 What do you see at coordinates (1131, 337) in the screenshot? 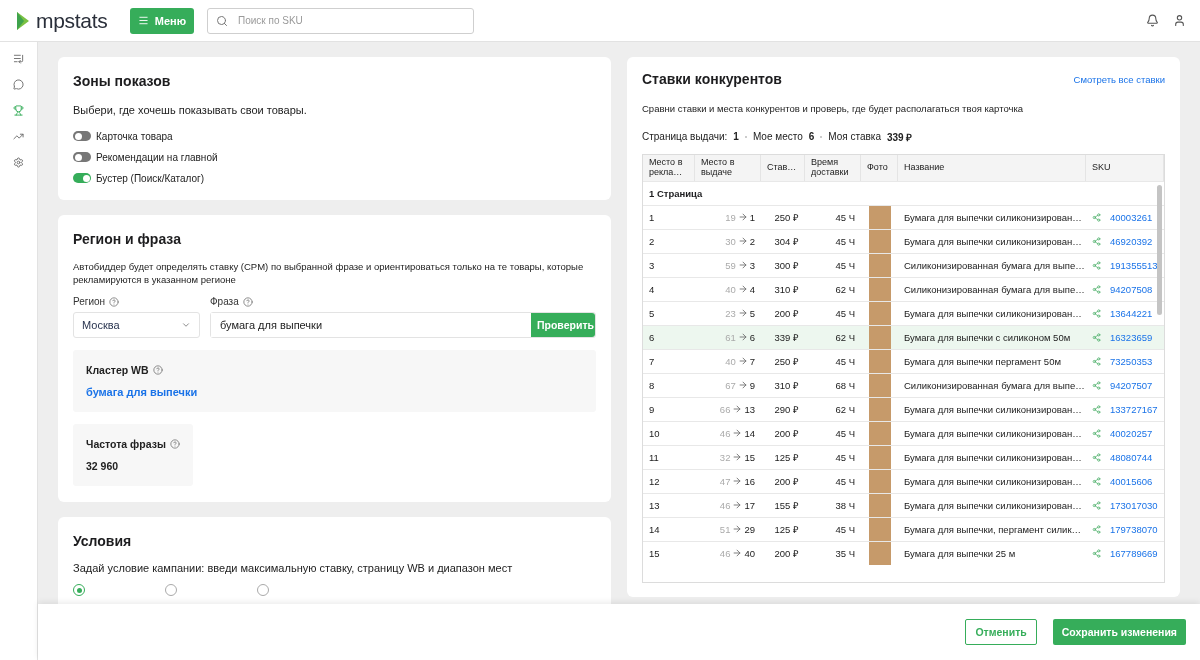
I see `sku-link: 16323659` at bounding box center [1131, 337].